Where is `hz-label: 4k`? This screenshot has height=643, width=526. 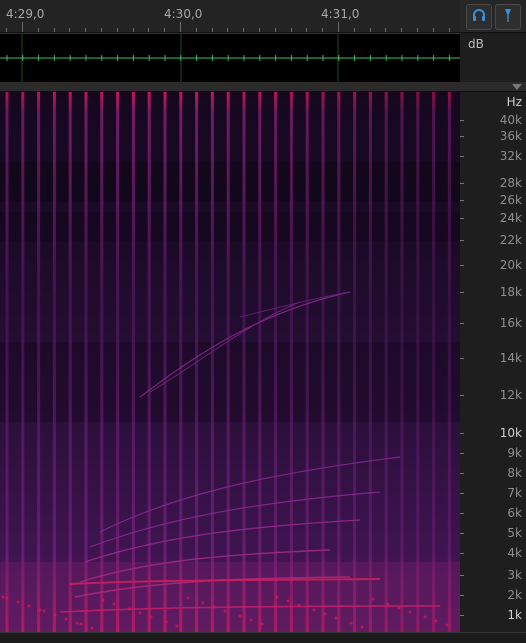
hz-label: 4k is located at coordinates (514, 553).